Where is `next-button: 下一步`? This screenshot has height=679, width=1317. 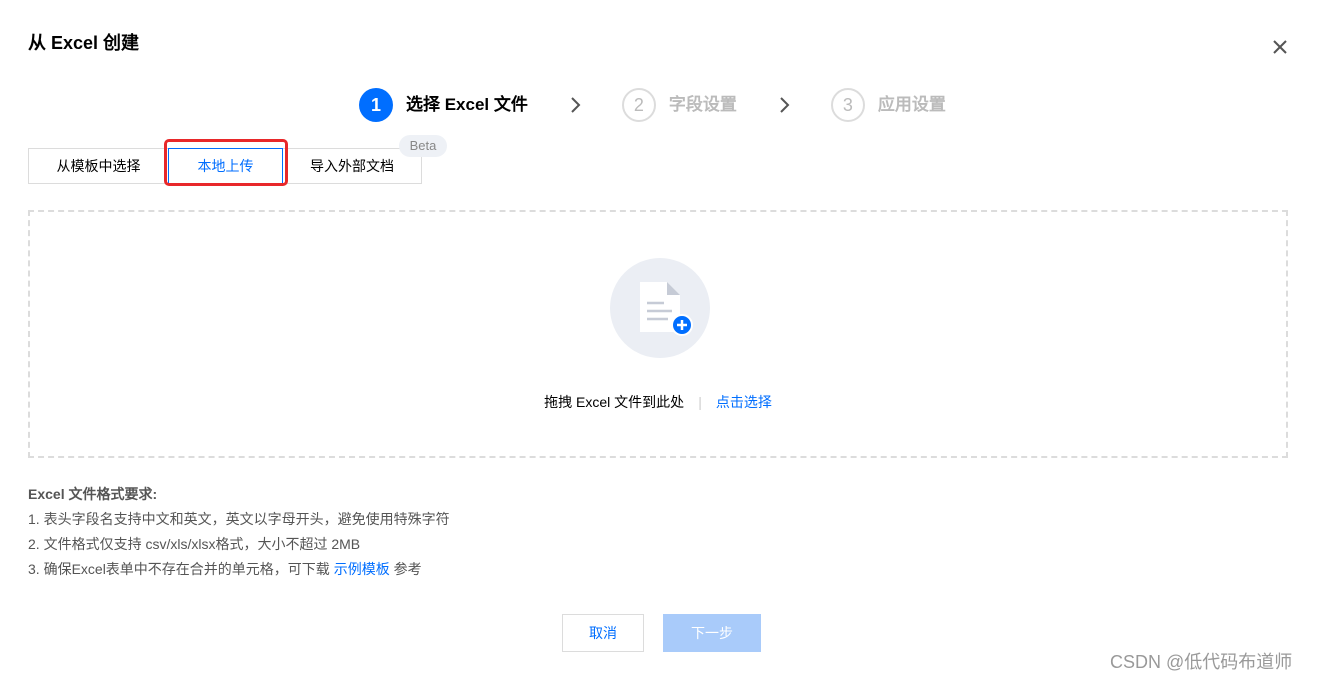 next-button: 下一步 is located at coordinates (712, 633).